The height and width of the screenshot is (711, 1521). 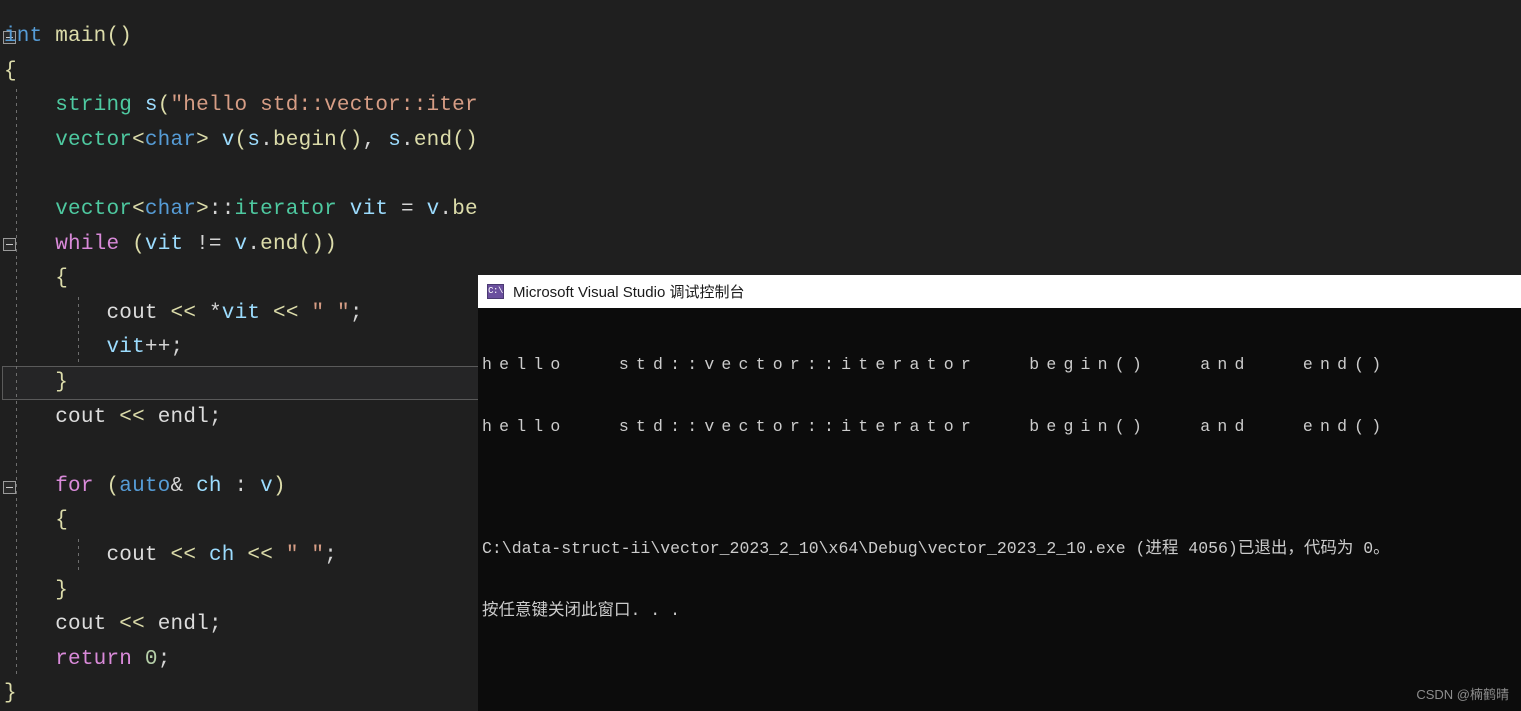 I want to click on code-line-text: cout << ch << " ";, so click(x=222, y=555).